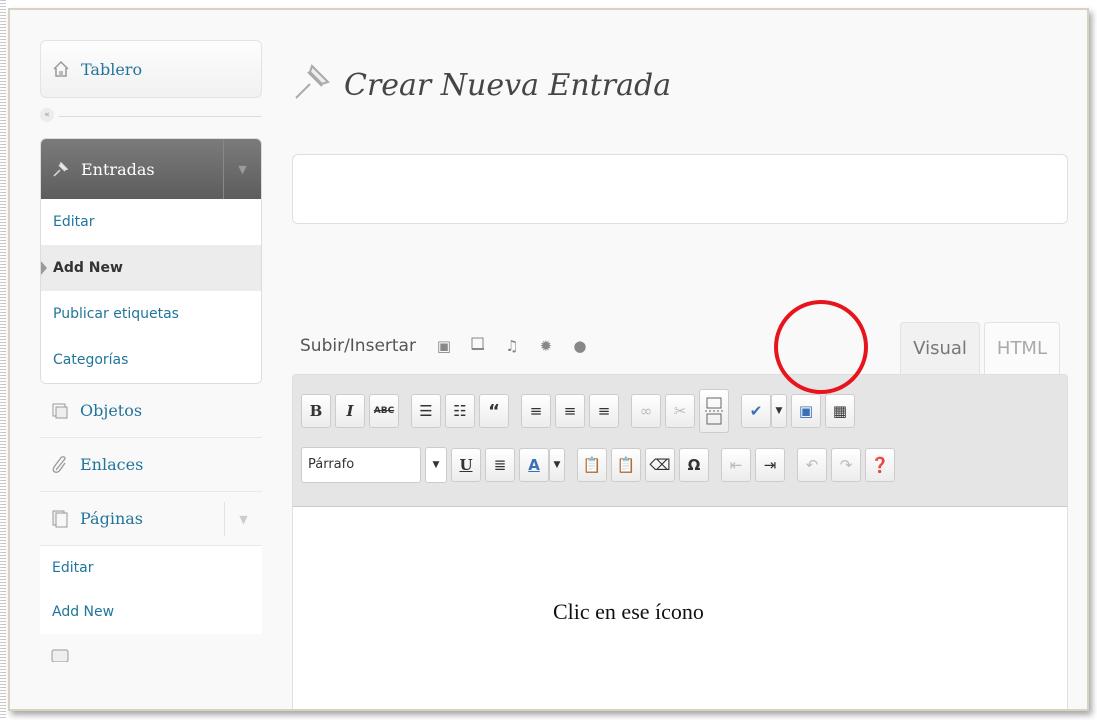 The width and height of the screenshot is (1097, 720). What do you see at coordinates (60, 411) in the screenshot?
I see `media-icon` at bounding box center [60, 411].